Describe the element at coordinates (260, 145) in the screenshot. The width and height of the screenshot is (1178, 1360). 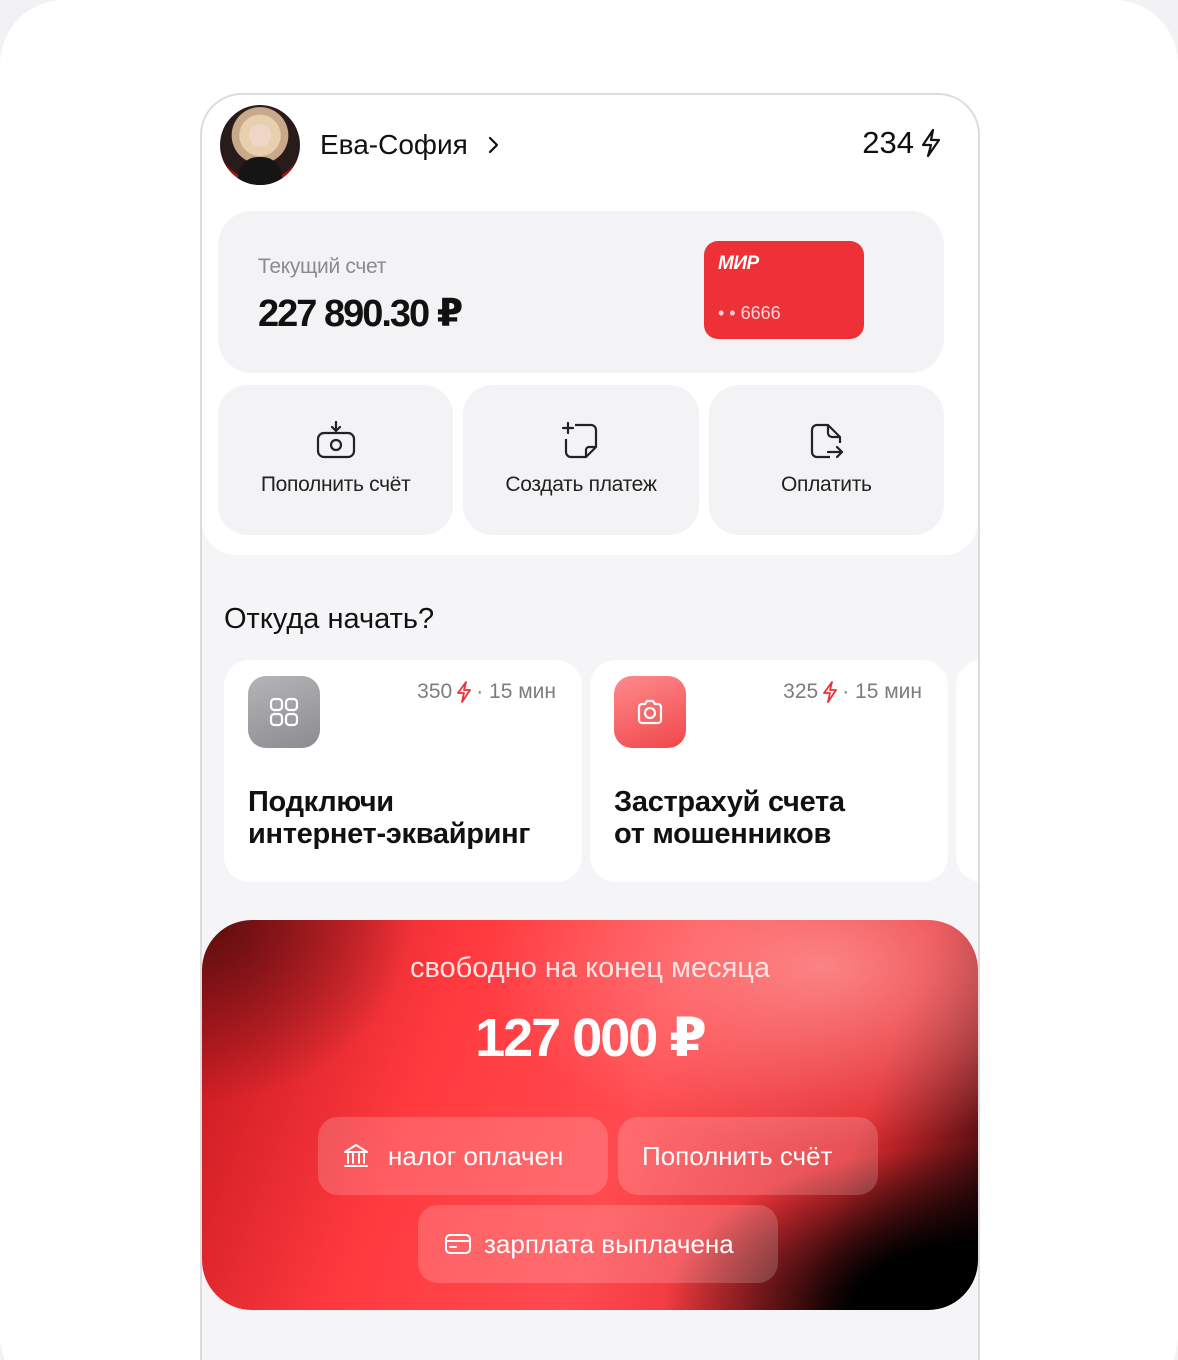
I see `avatar` at that location.